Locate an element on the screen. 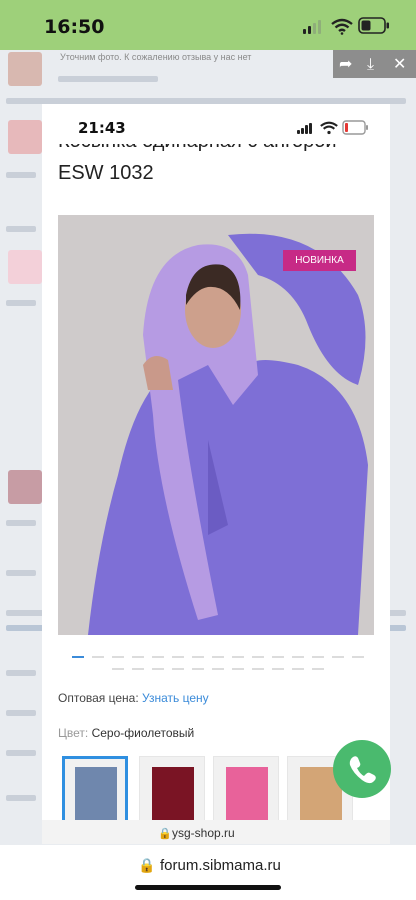 This screenshot has width=416, height=900. browser-url: forum.sibmama.ru is located at coordinates (220, 865).